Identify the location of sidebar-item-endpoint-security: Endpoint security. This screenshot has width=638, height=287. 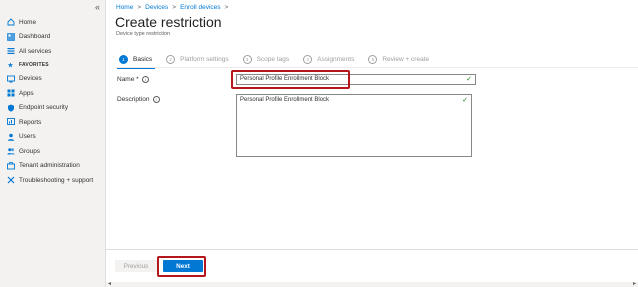
(52, 108).